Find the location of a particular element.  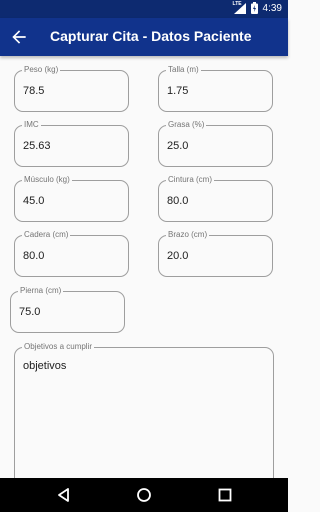

status-icons: LTE 4:39 is located at coordinates (257, 7).